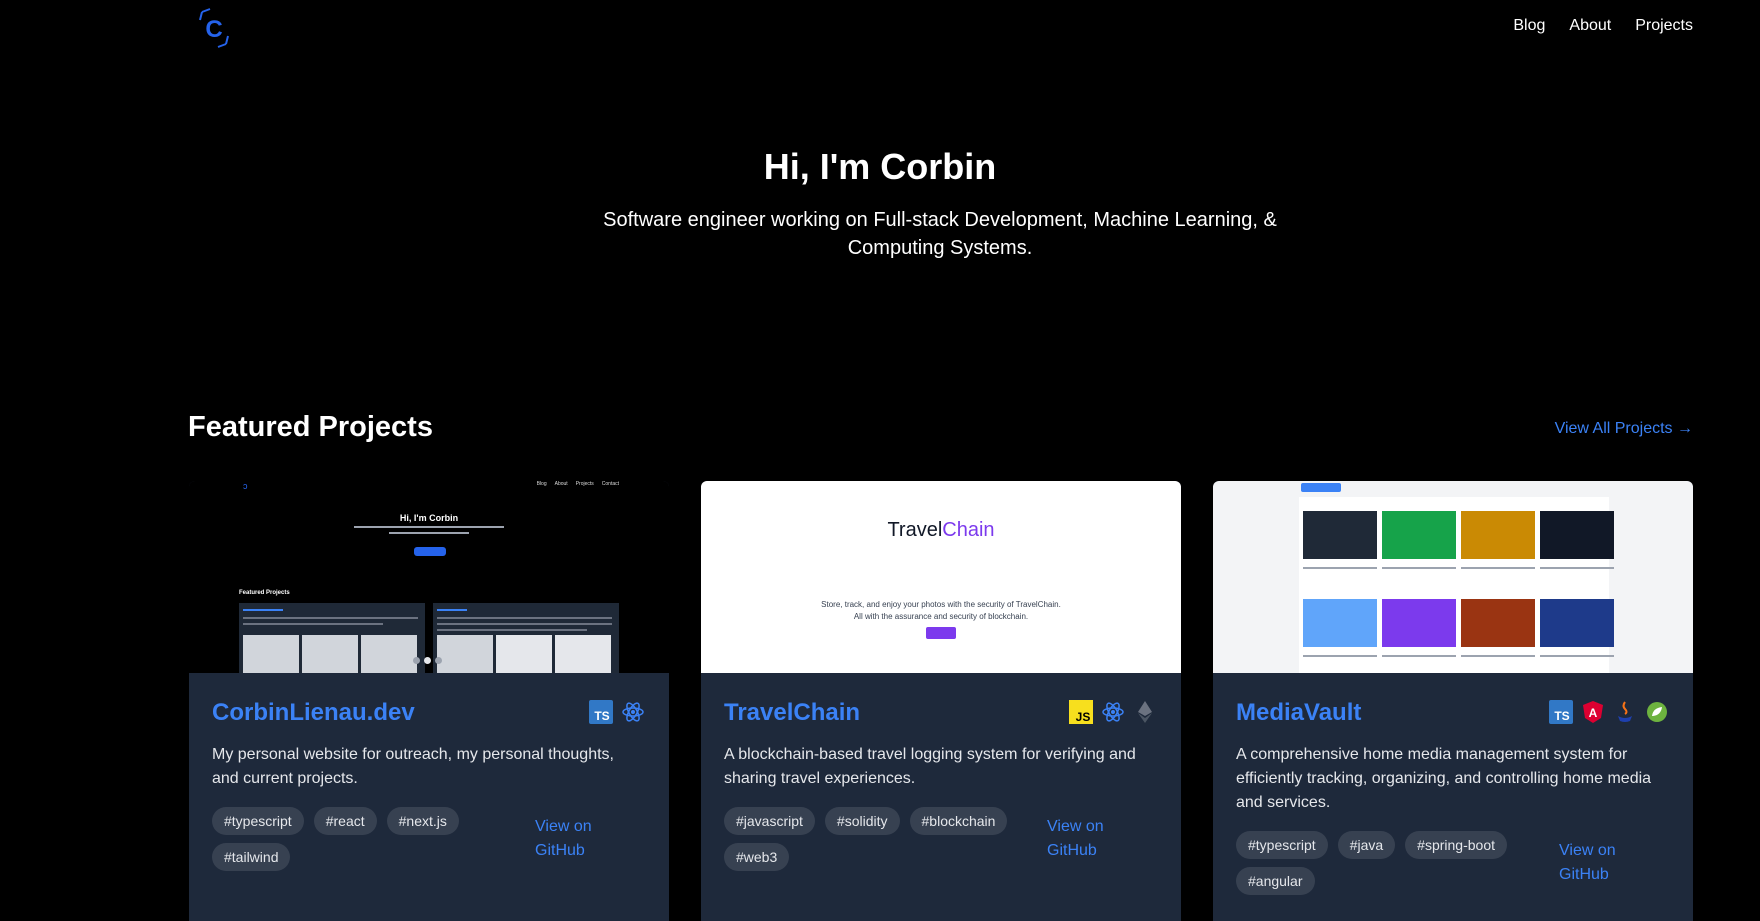 The width and height of the screenshot is (1760, 921). I want to click on tag: #java, so click(1366, 845).